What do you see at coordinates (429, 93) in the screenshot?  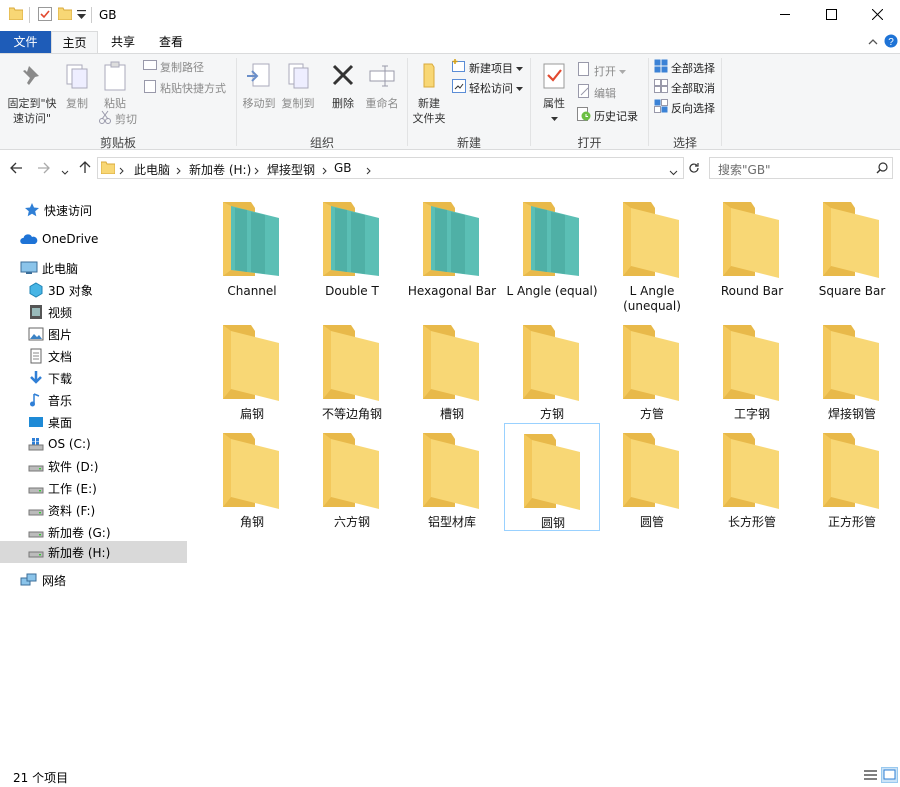 I see `new-folder-button: 新建 文件夹` at bounding box center [429, 93].